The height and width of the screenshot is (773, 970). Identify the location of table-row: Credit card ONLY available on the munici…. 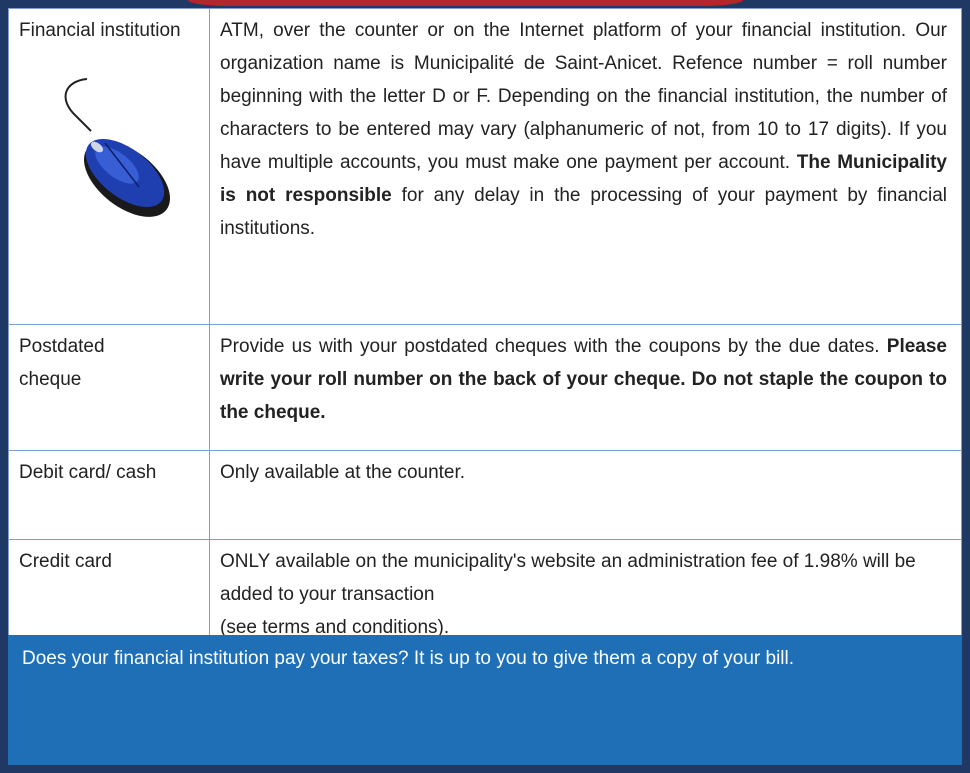
(485, 592).